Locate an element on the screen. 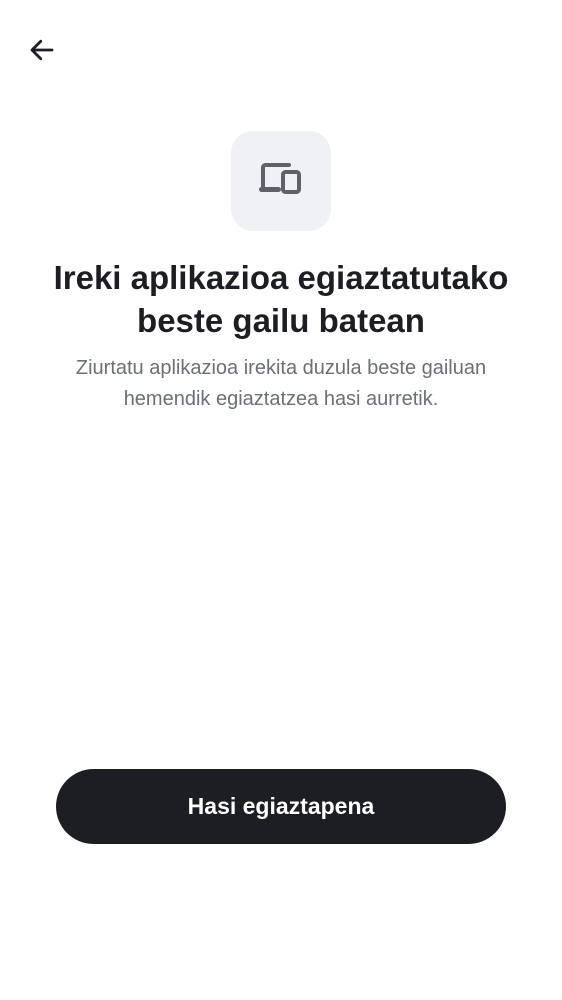  devices-icon-tile is located at coordinates (281, 181).